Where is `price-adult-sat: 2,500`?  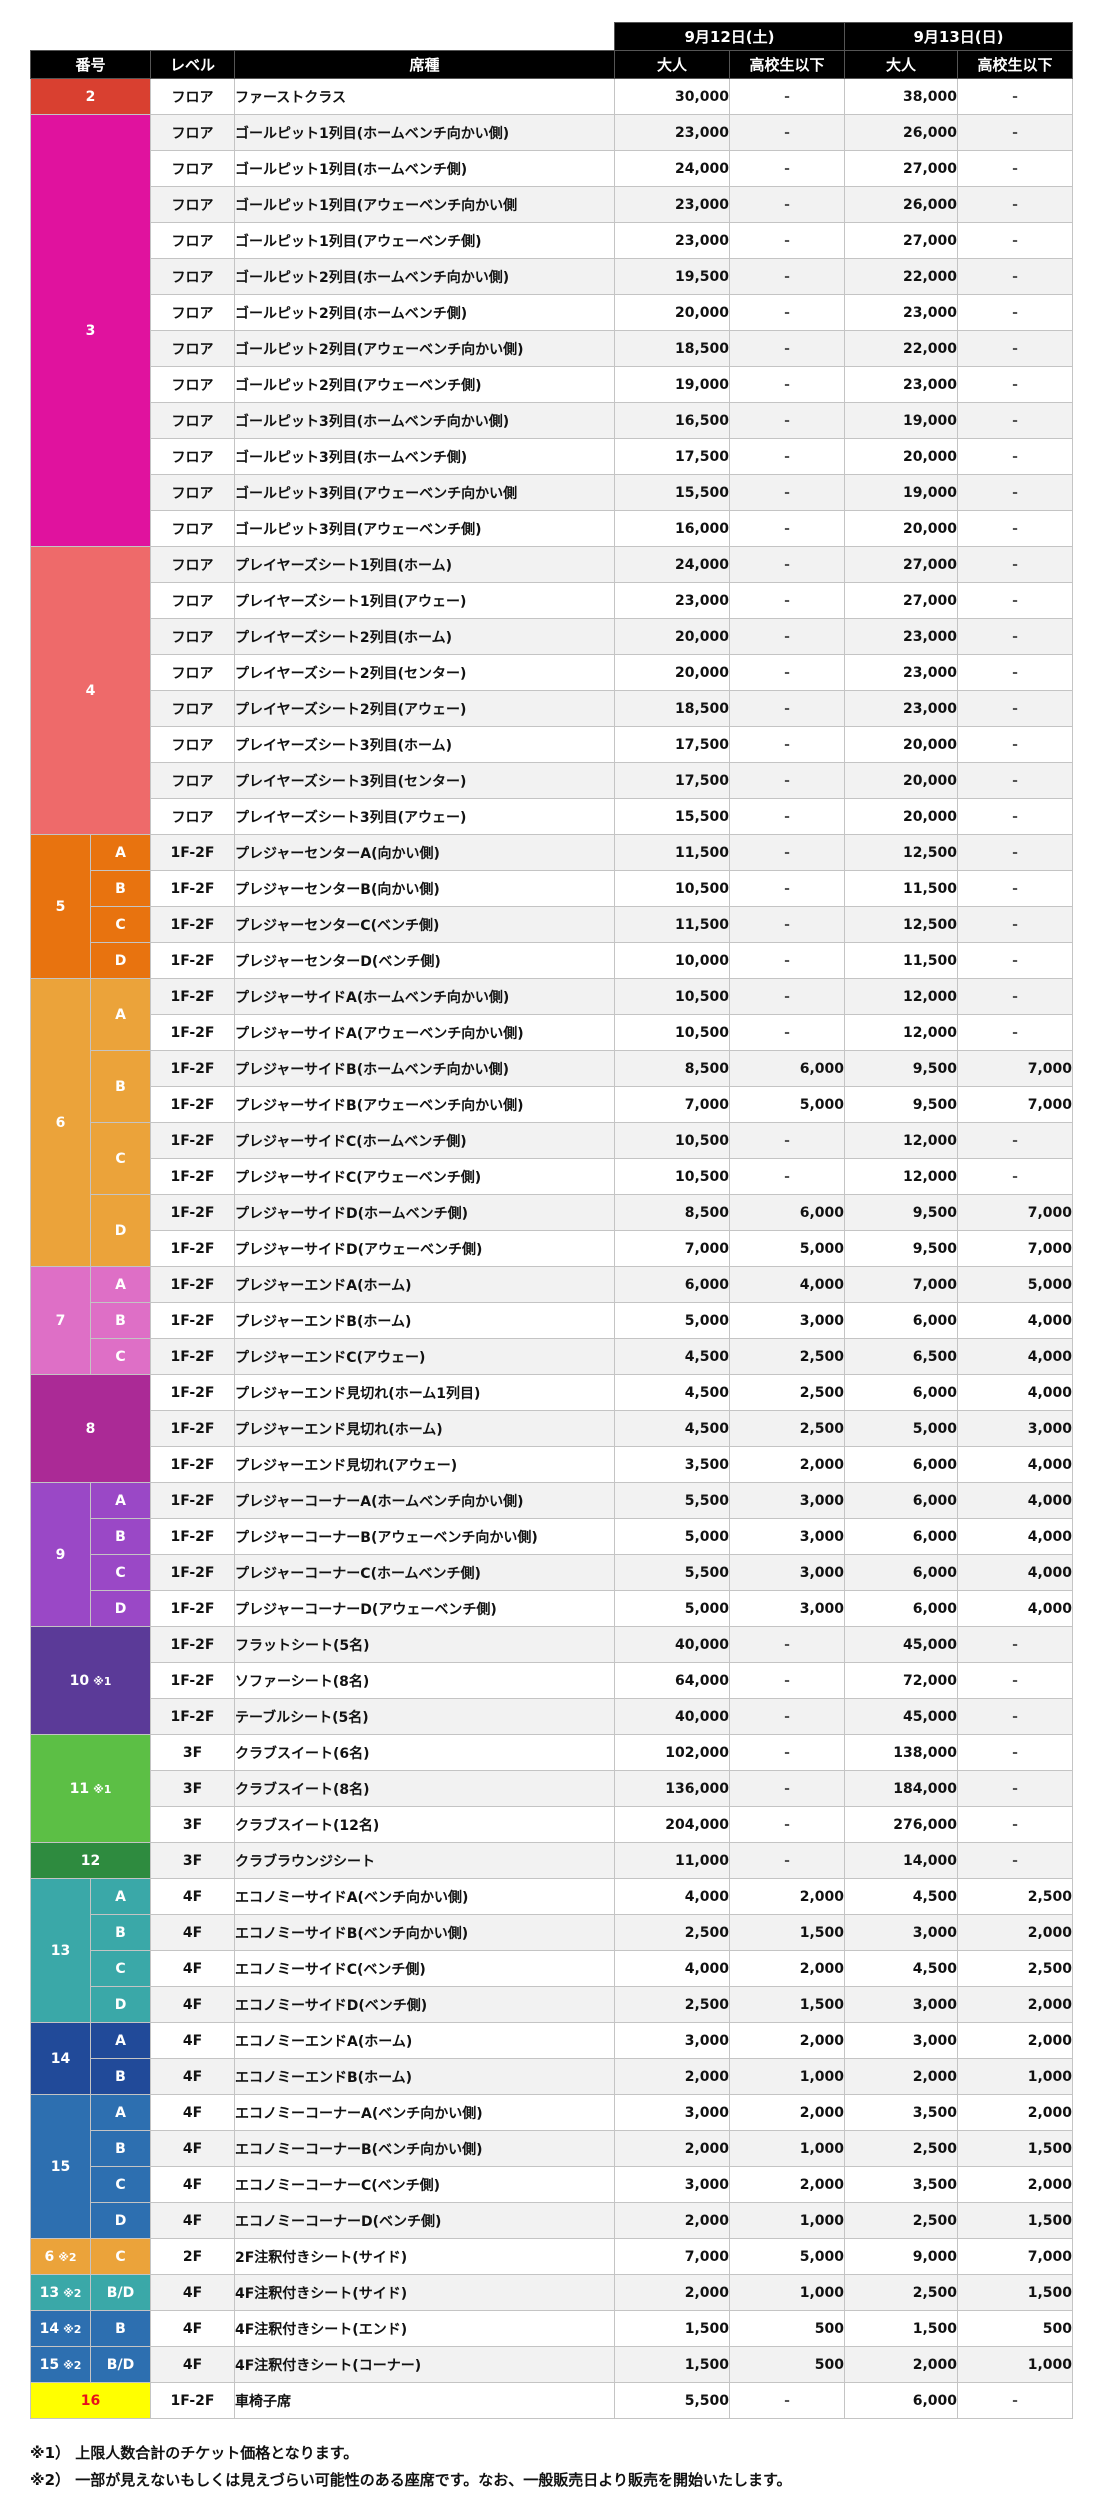 price-adult-sat: 2,500 is located at coordinates (672, 1932).